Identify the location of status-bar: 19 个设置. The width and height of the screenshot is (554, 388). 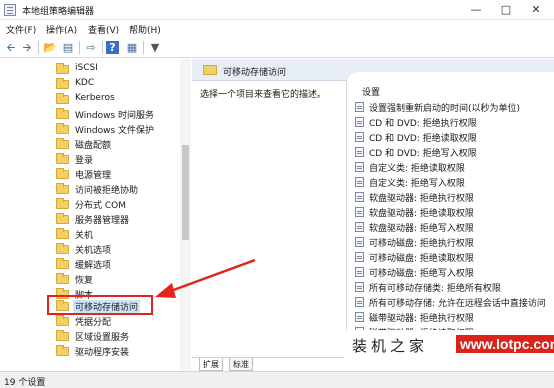
(277, 379).